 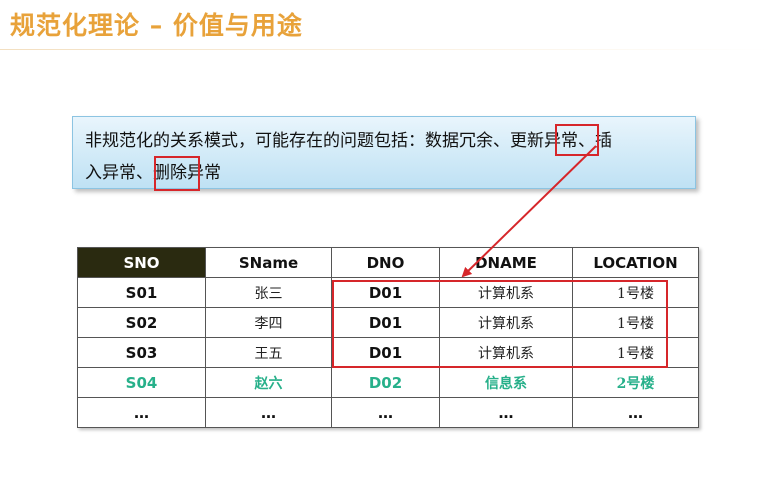 I want to click on annotation-arrow, so click(x=529, y=211).